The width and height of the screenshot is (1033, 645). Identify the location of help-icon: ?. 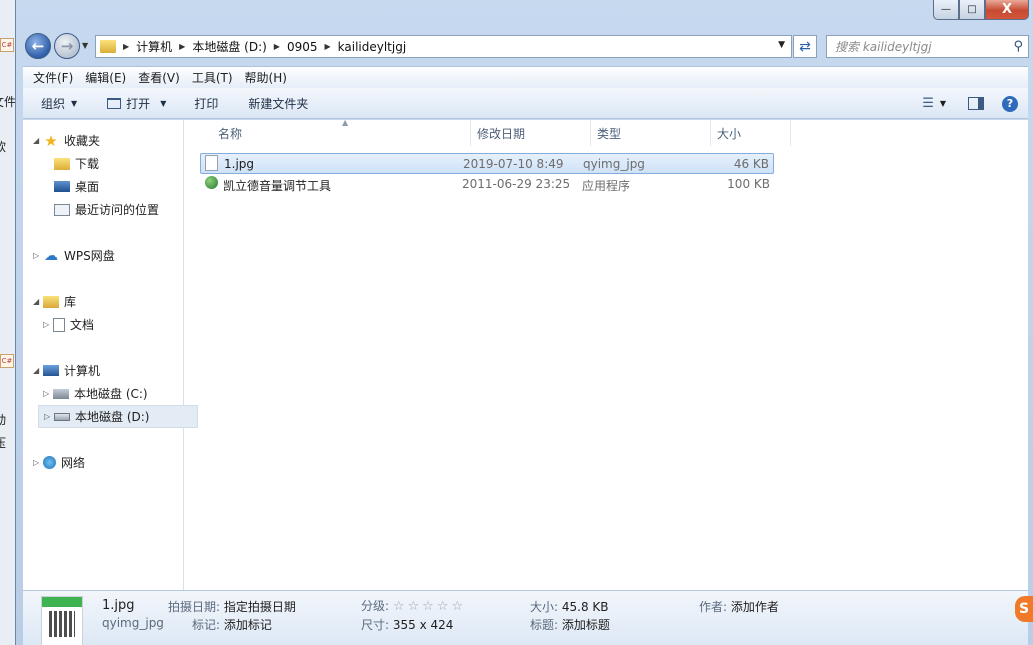
(1010, 103).